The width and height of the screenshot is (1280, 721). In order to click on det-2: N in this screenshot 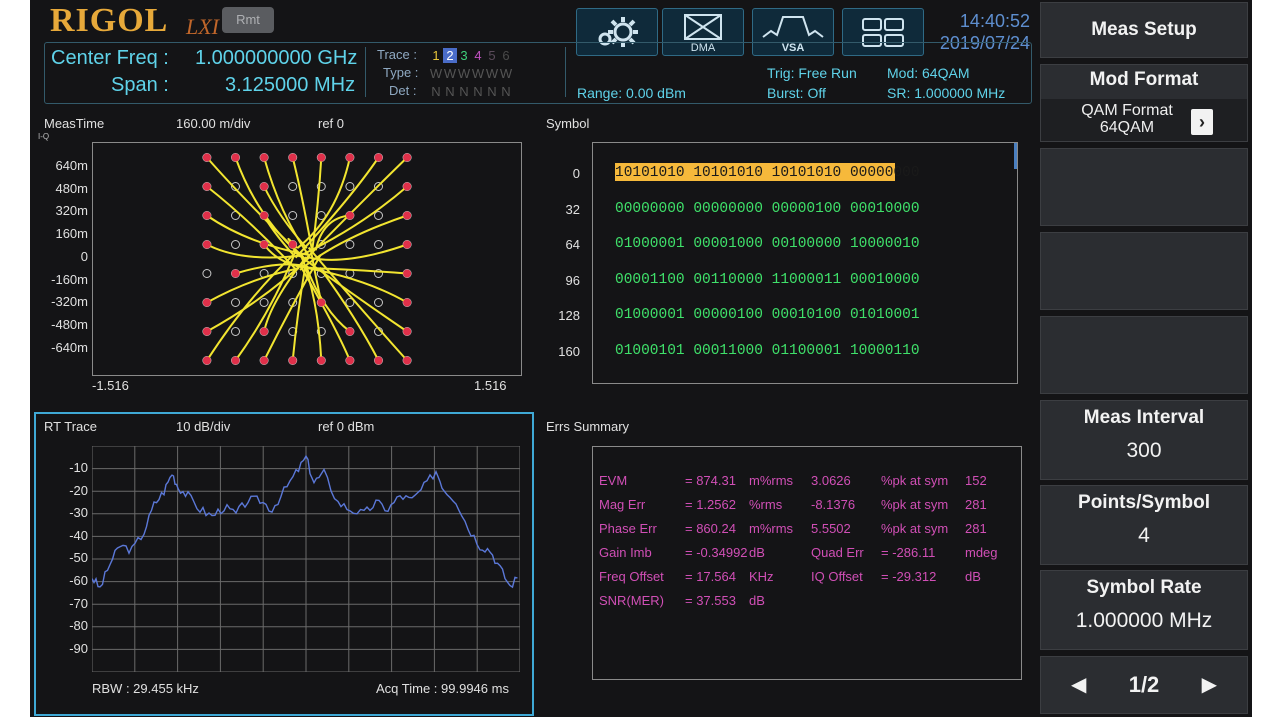, I will do `click(450, 91)`.